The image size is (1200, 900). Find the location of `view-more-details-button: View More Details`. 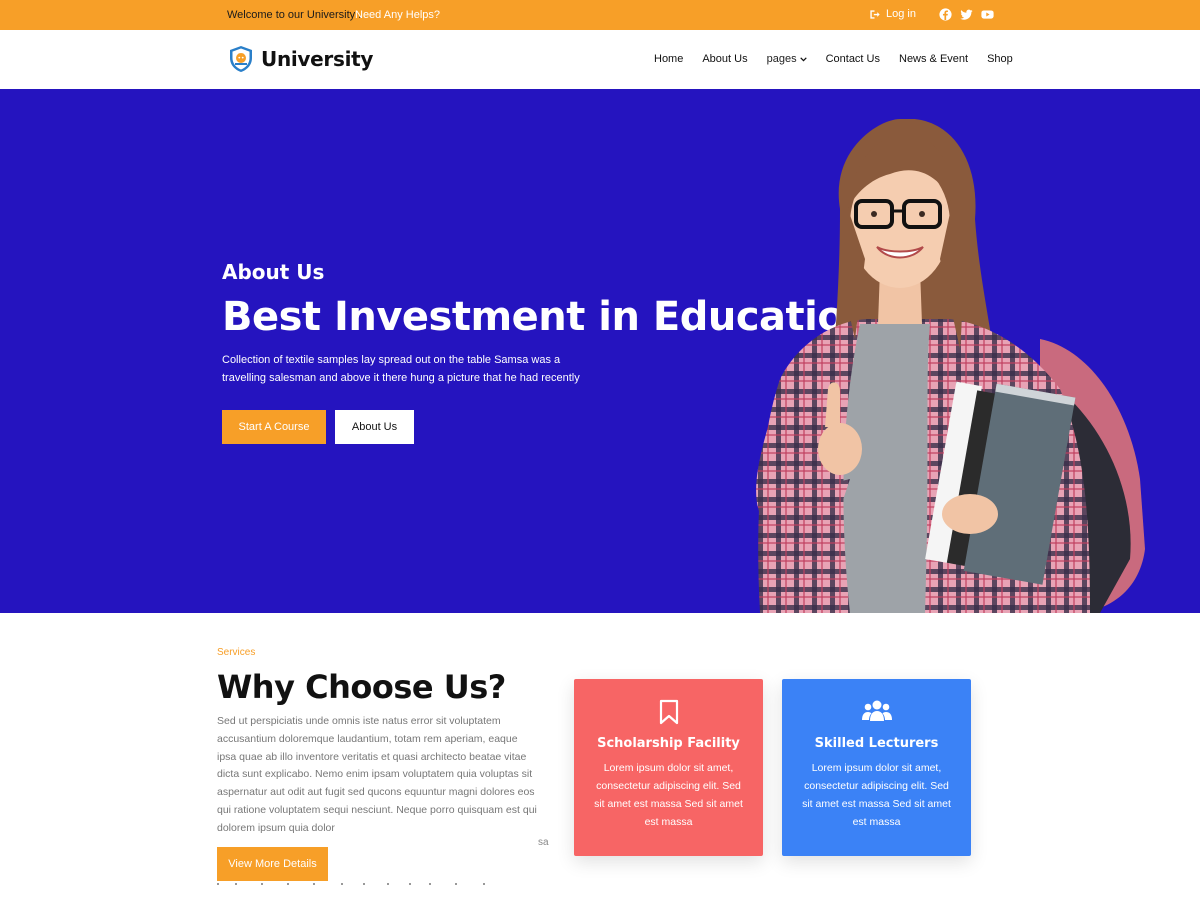

view-more-details-button: View More Details is located at coordinates (272, 864).